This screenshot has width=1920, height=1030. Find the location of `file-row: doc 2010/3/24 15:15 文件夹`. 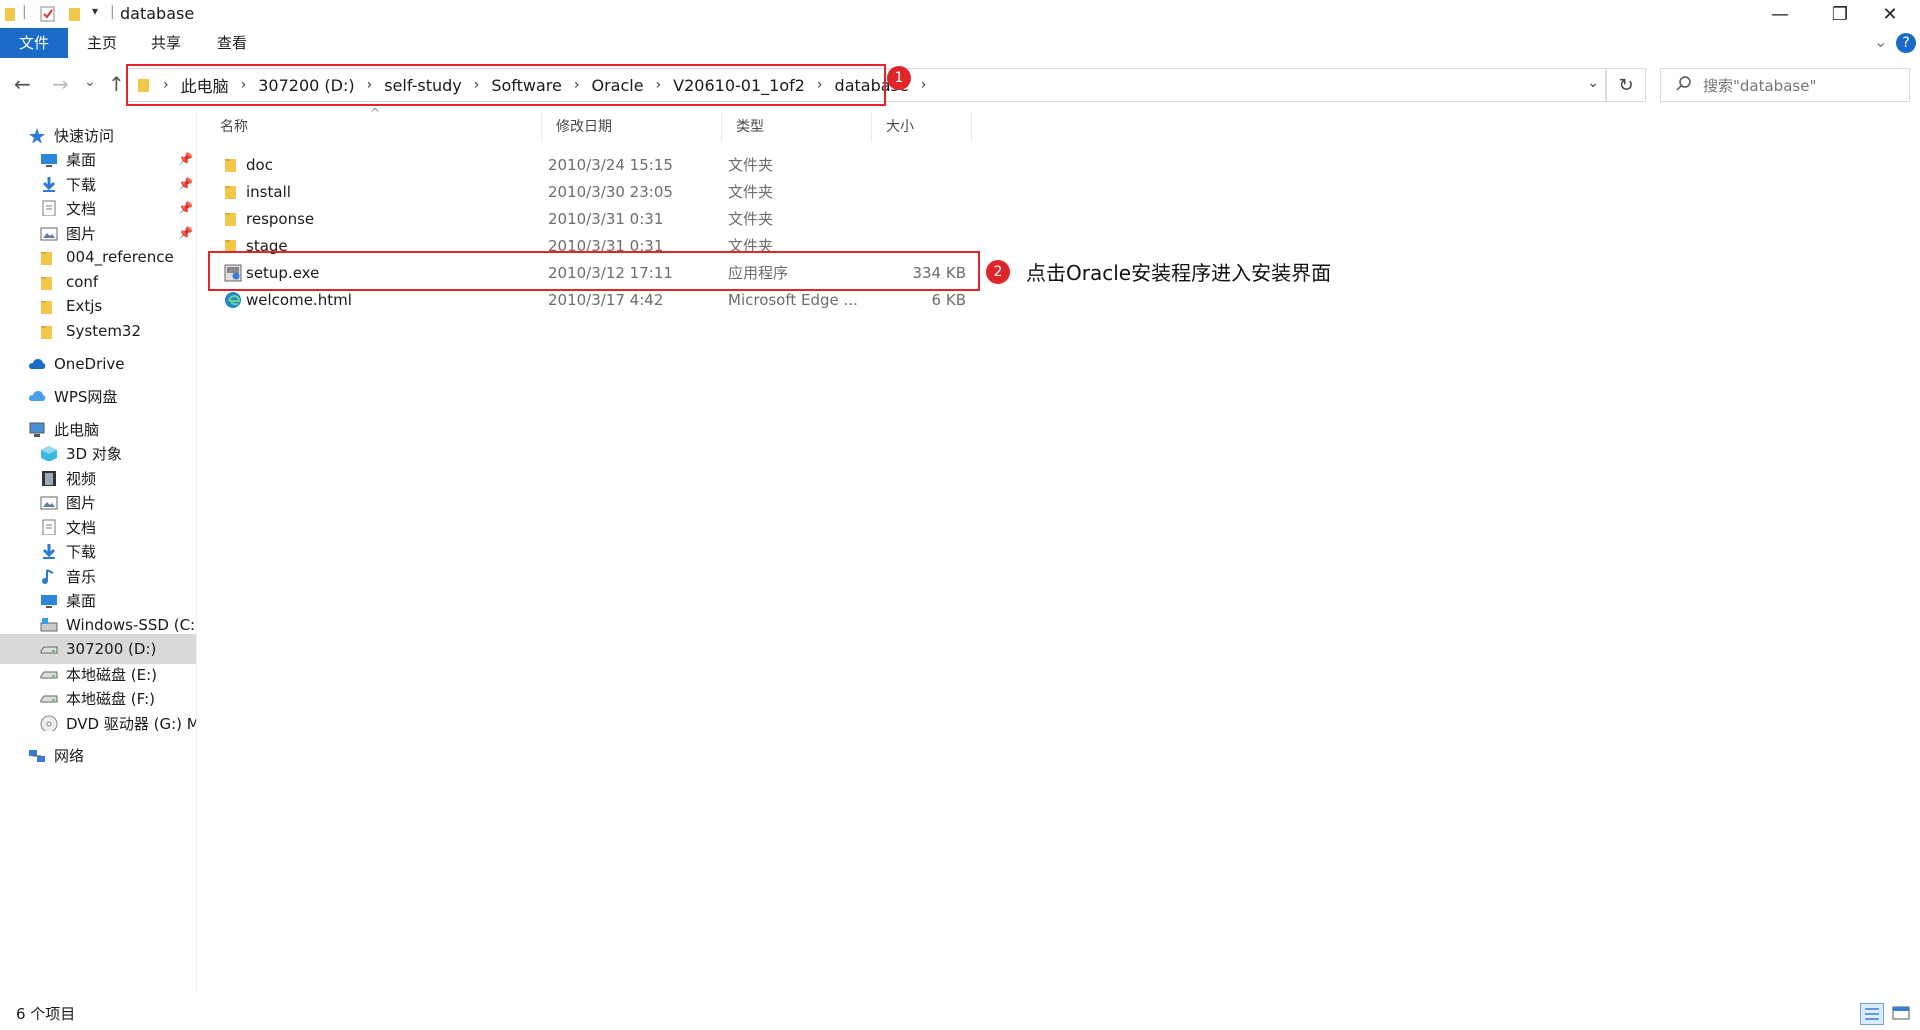

file-row: doc 2010/3/24 15:15 文件夹 is located at coordinates (589, 165).